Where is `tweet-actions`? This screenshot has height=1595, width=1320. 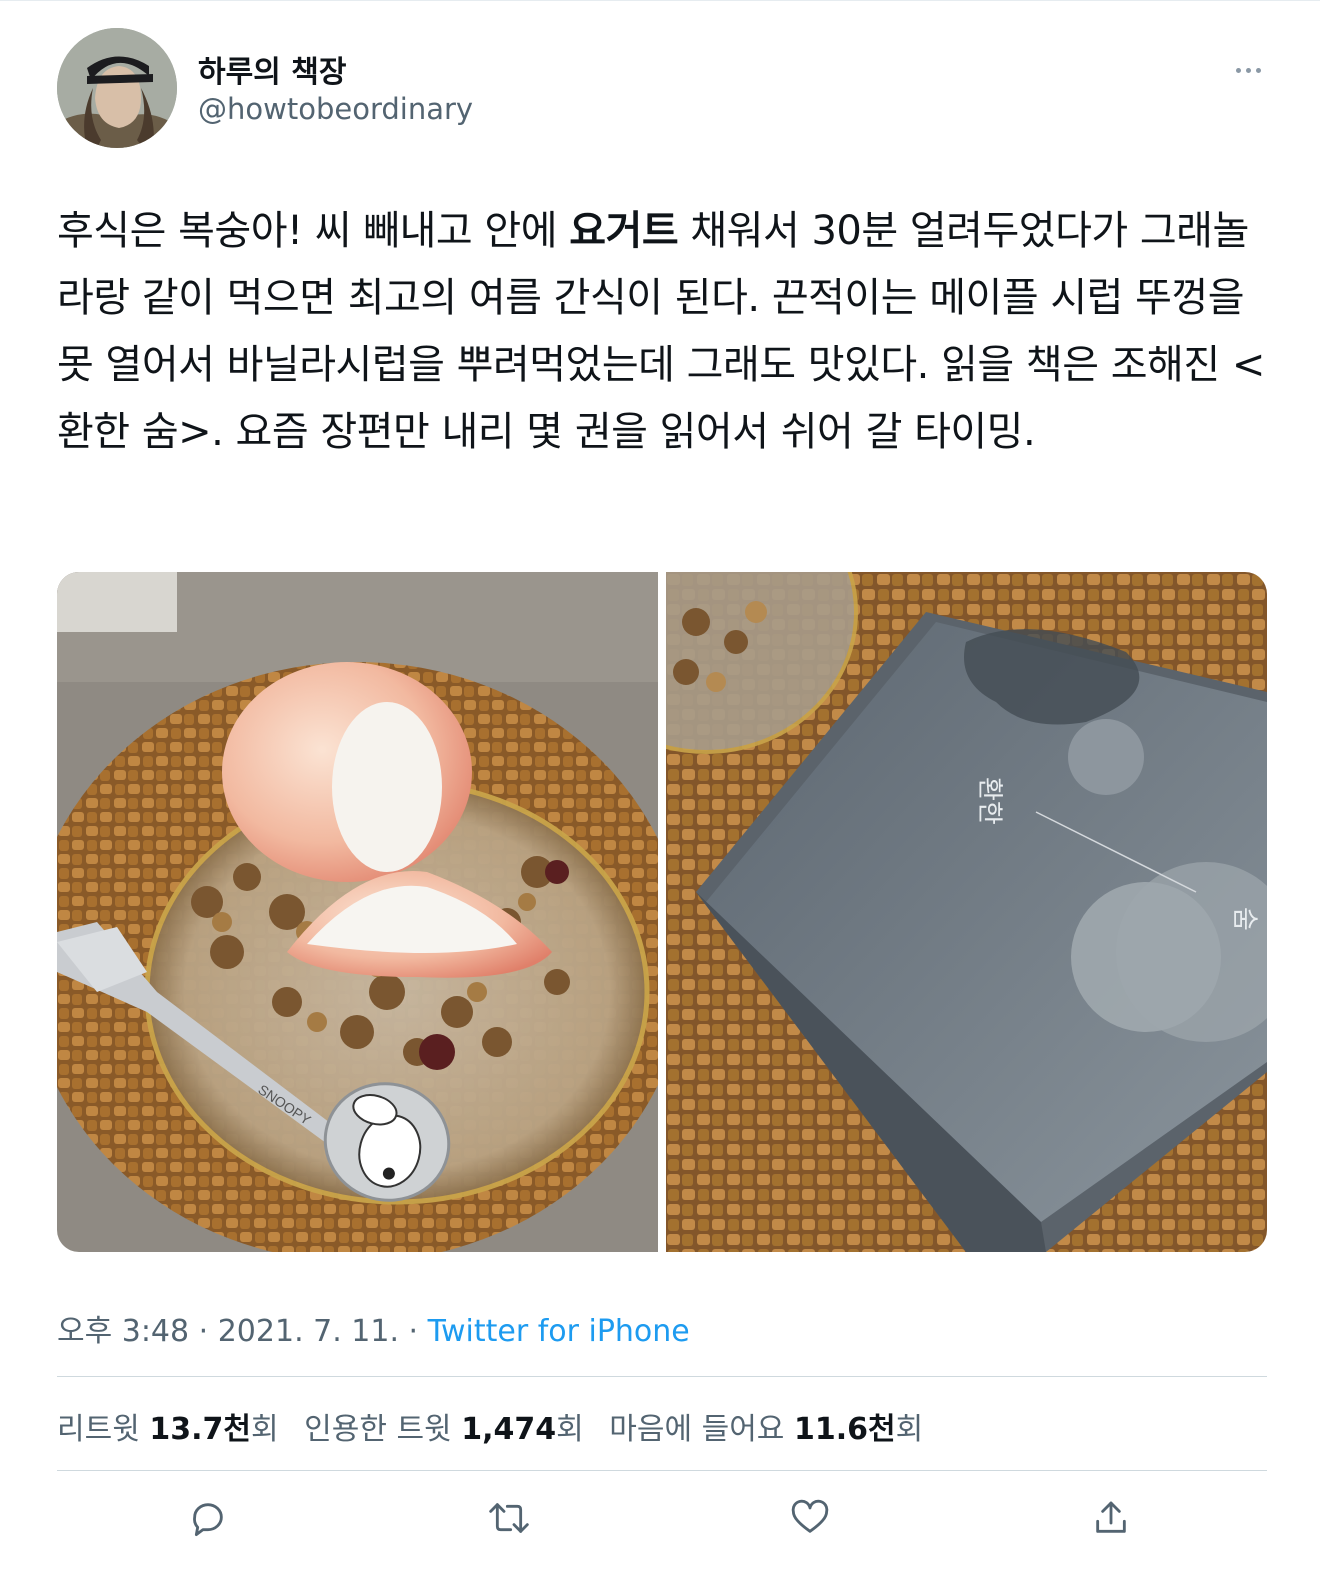 tweet-actions is located at coordinates (662, 1521).